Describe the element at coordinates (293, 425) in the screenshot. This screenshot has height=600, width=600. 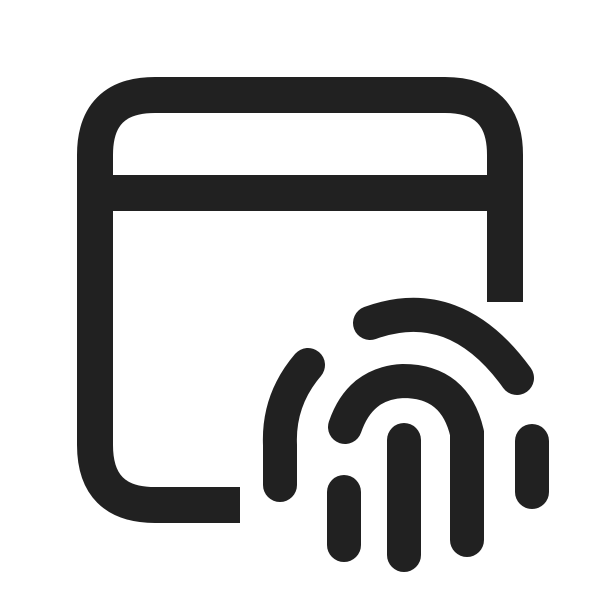
I see `fingerprint-left-arc` at that location.